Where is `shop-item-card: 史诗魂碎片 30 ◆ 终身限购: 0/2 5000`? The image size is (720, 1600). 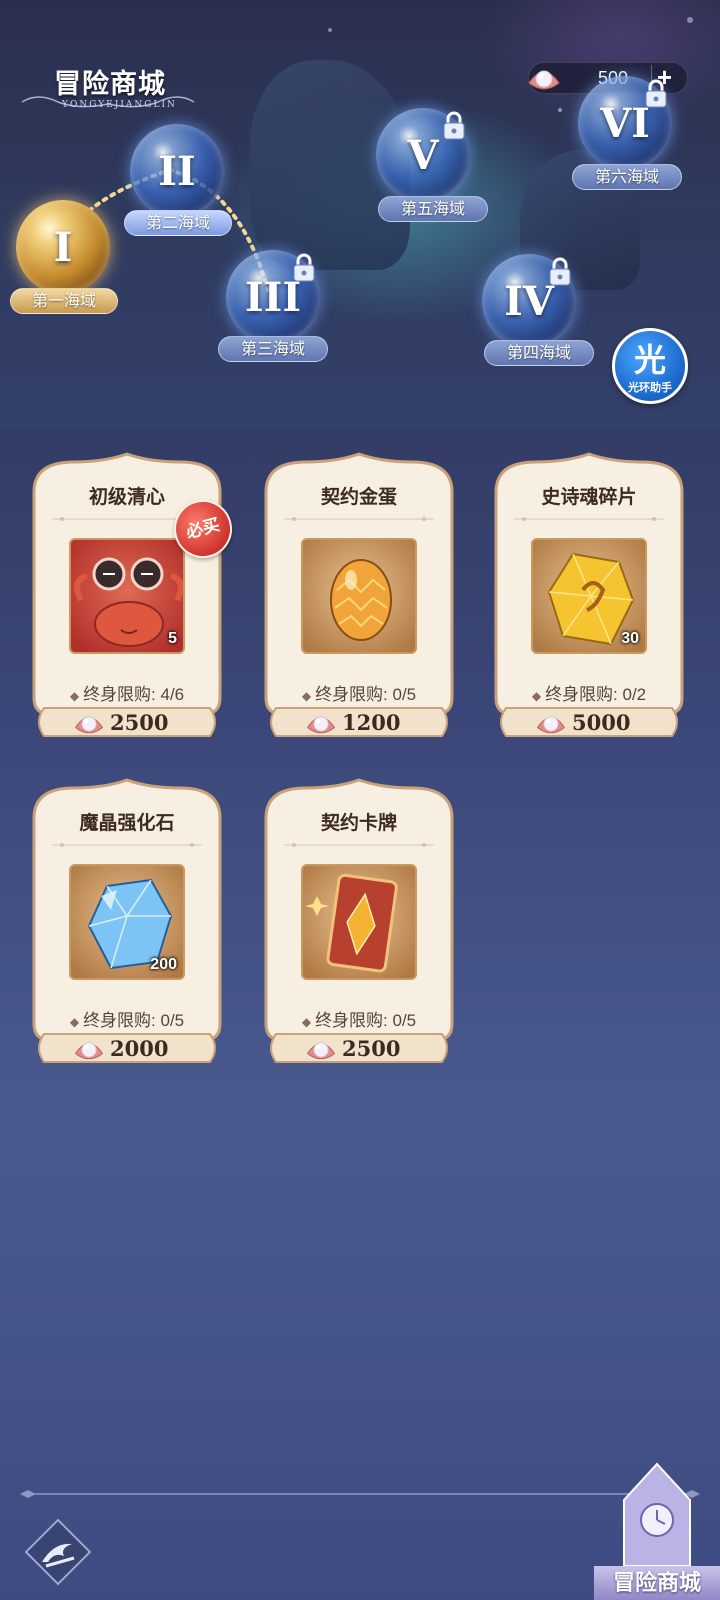
shop-item-card: 史诗魂碎片 30 ◆ 终身限购: 0/2 5000 is located at coordinates (589, 595).